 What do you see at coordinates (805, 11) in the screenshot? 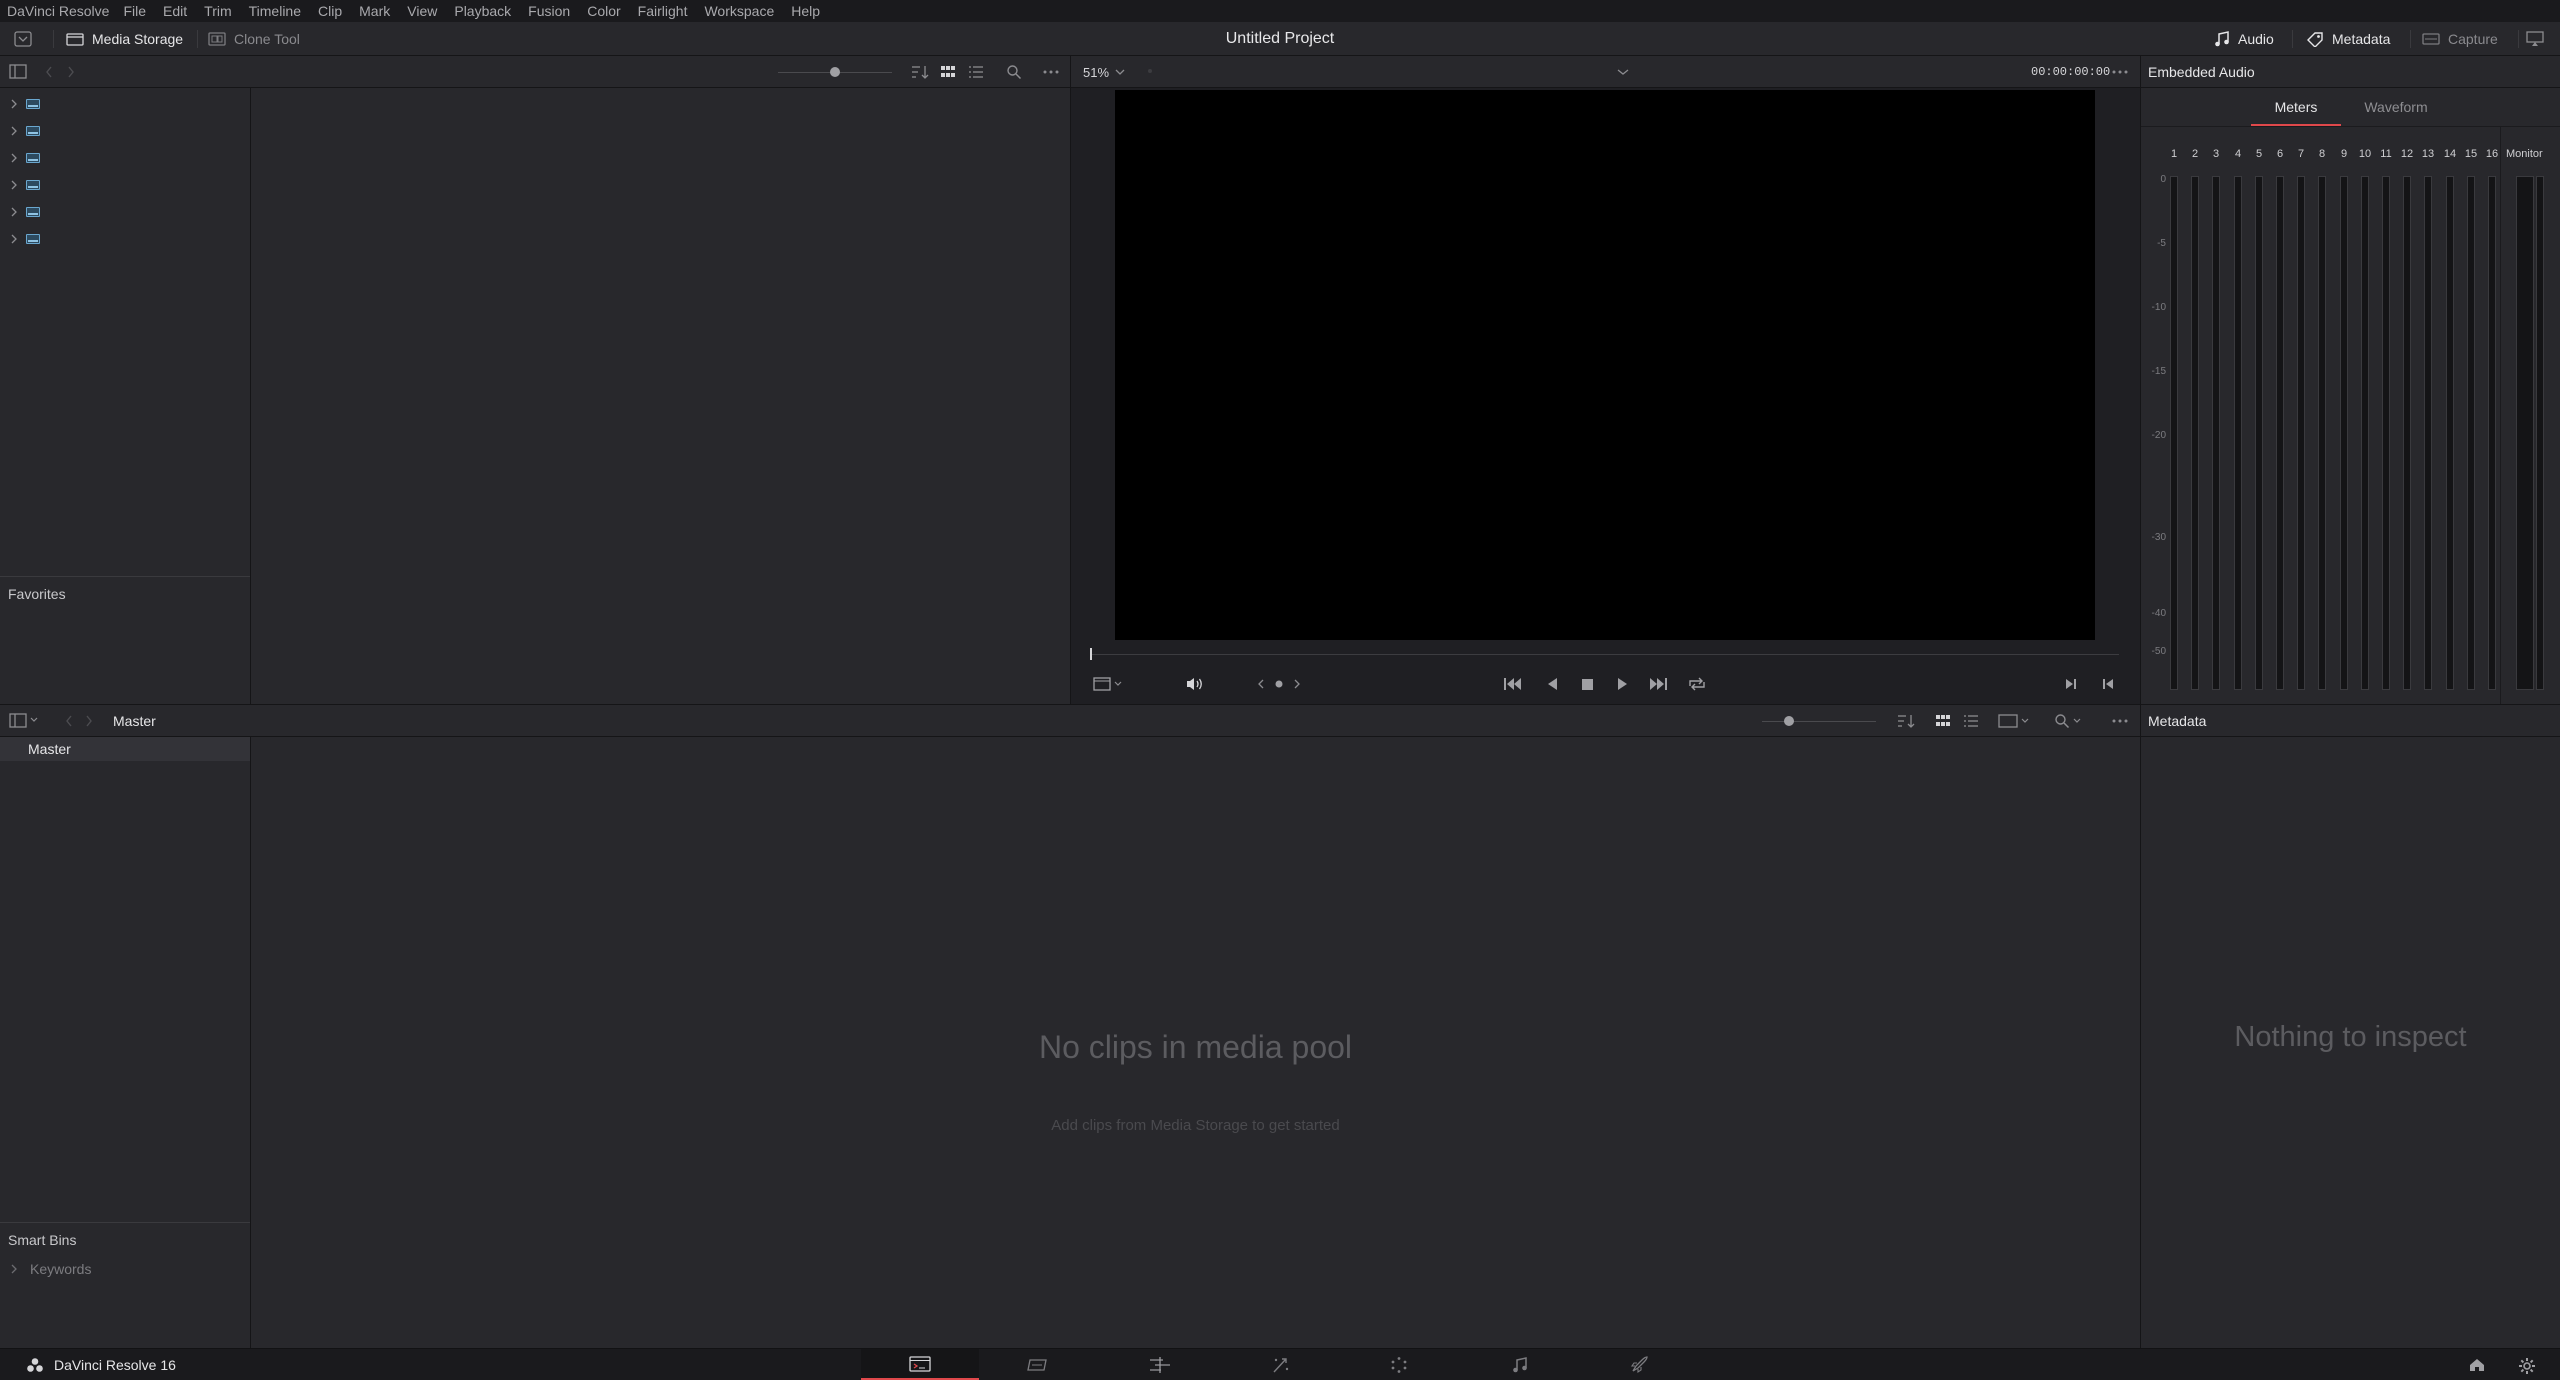
I see `menu-help: Help` at bounding box center [805, 11].